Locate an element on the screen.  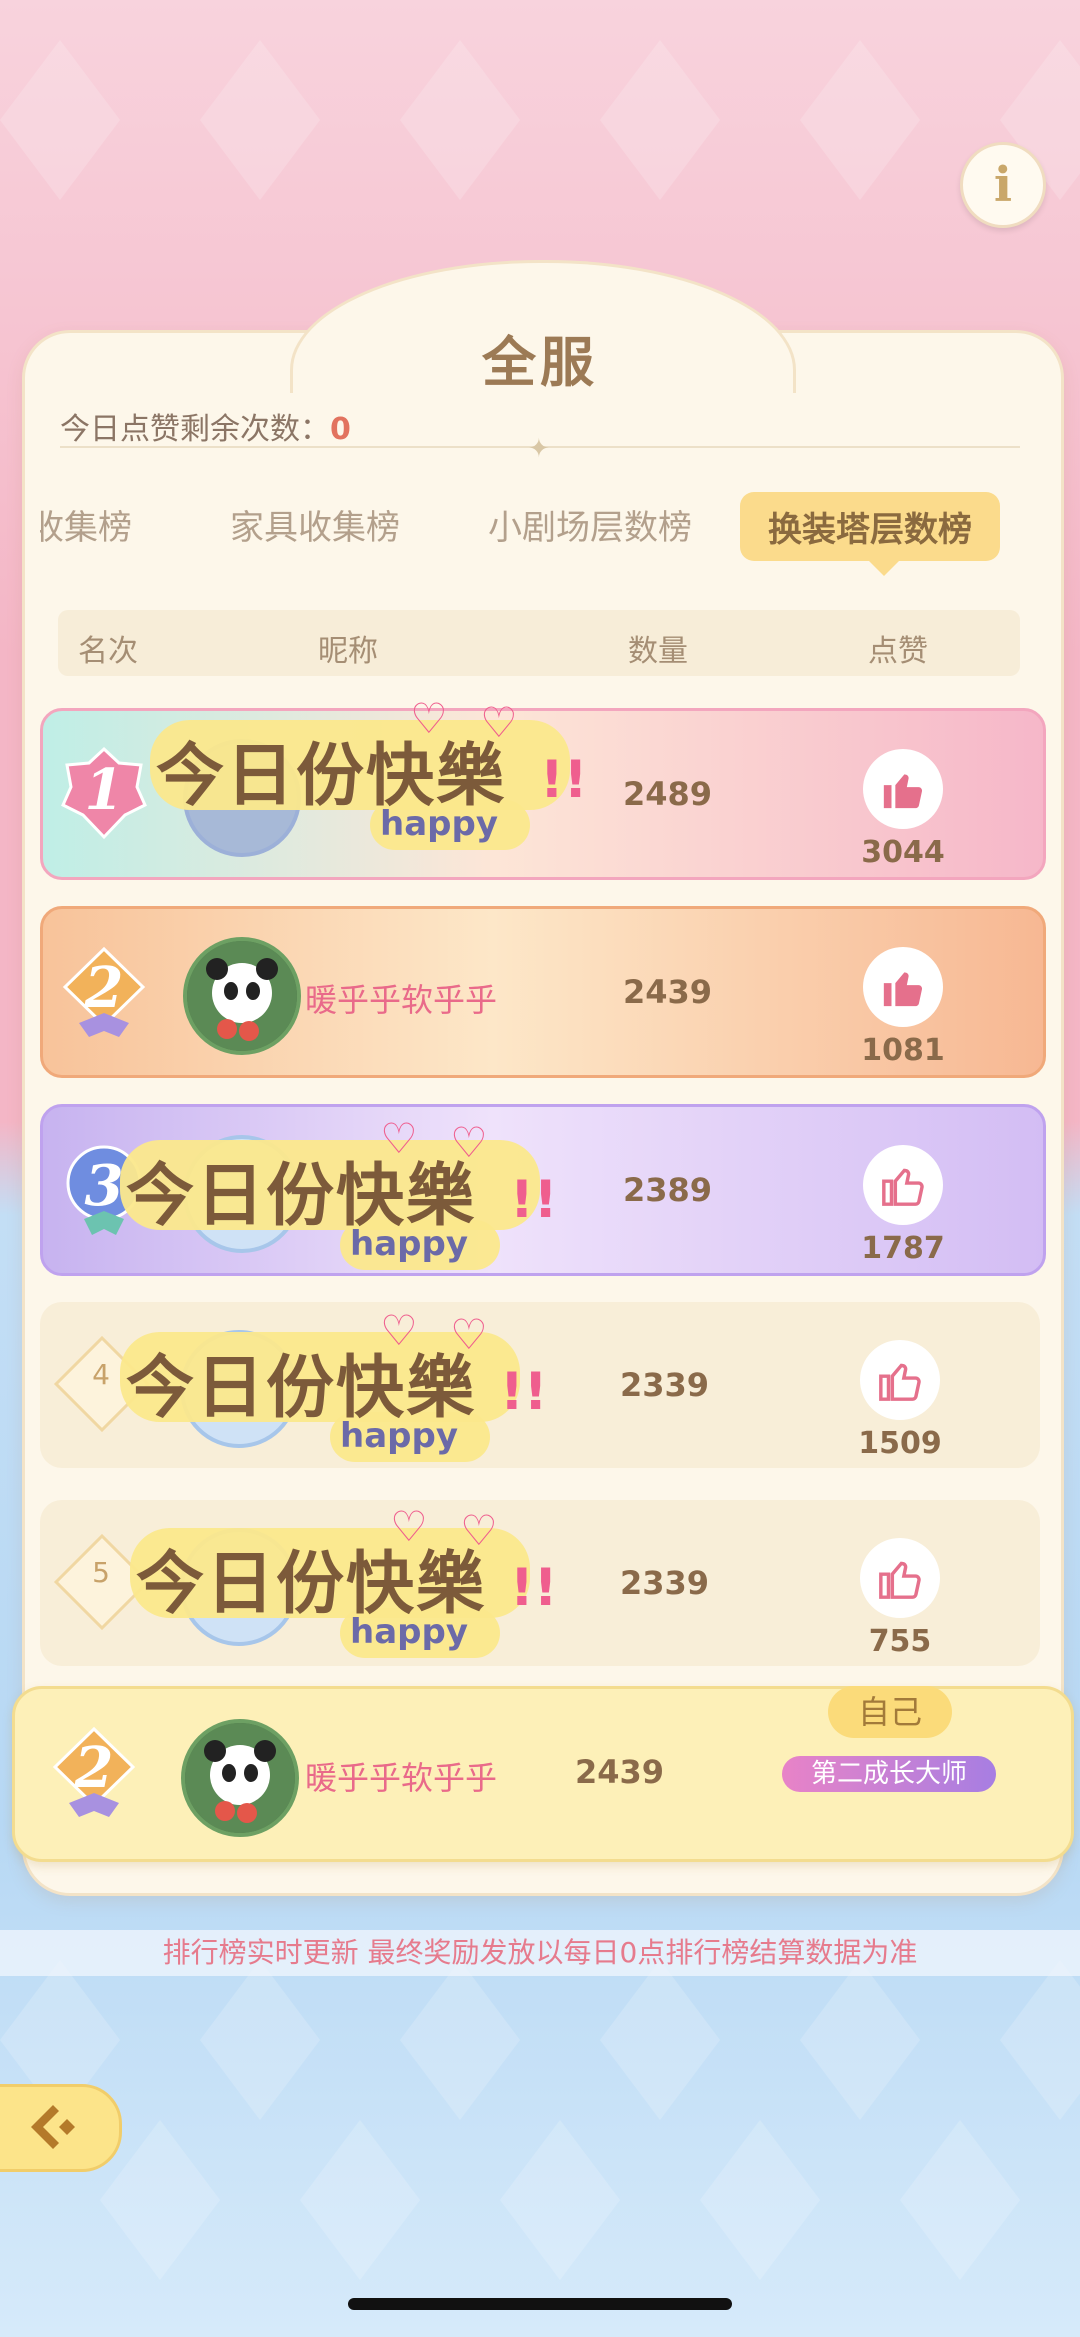
like-count: 755 is located at coordinates (900, 1641).